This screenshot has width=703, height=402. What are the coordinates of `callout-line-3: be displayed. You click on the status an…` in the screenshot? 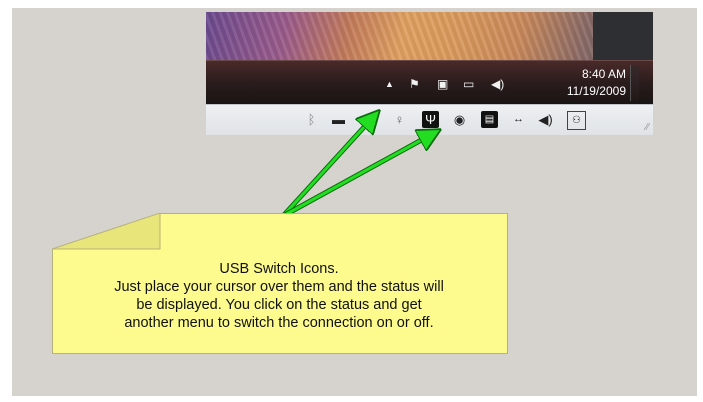 It's located at (279, 305).